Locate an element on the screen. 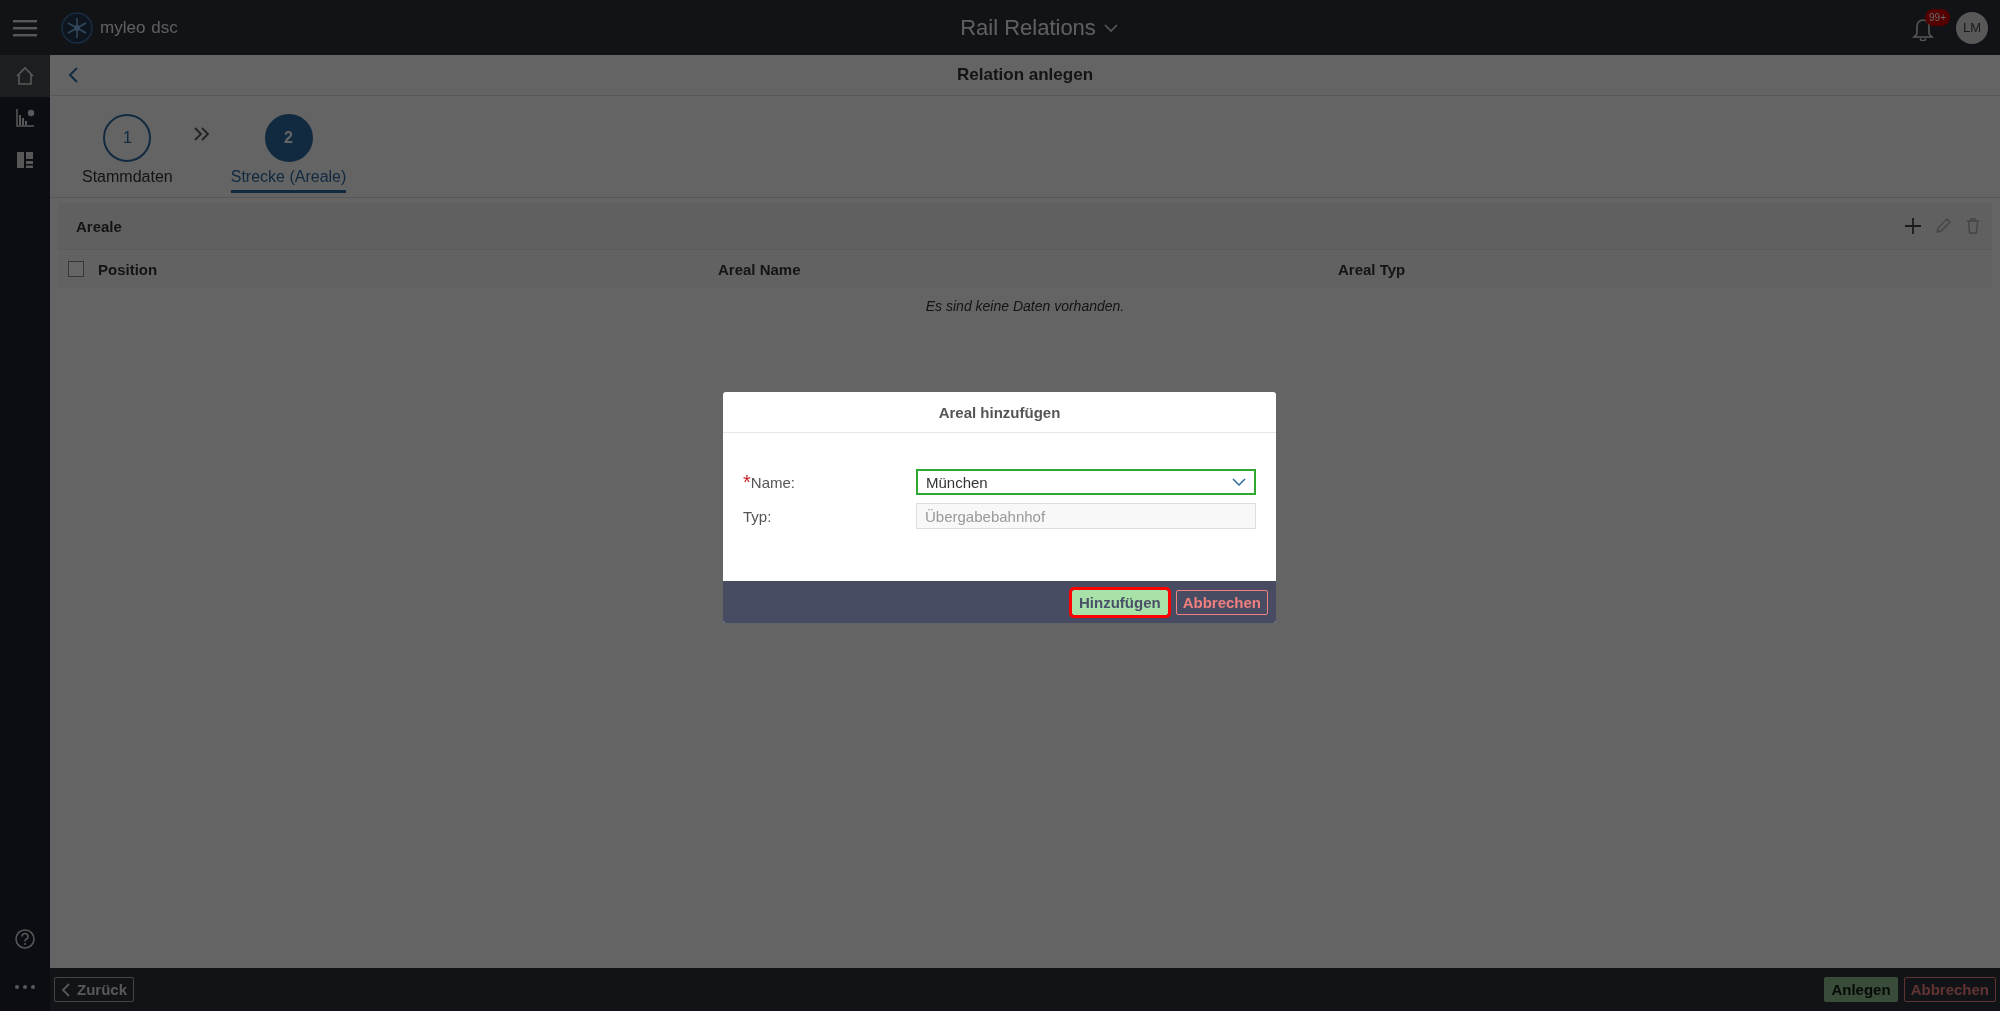  chart-icon is located at coordinates (25, 118).